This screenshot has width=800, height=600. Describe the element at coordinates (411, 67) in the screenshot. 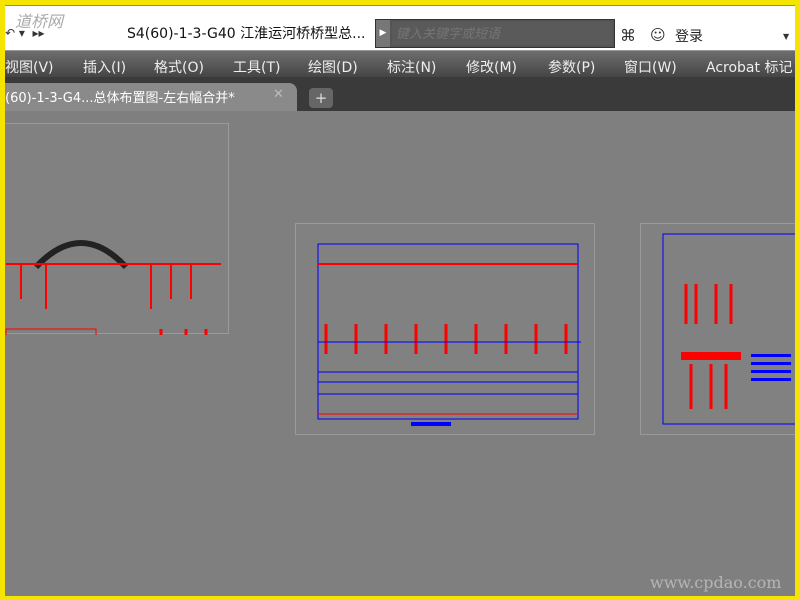

I see `menu-dimension: 标注(N)` at that location.